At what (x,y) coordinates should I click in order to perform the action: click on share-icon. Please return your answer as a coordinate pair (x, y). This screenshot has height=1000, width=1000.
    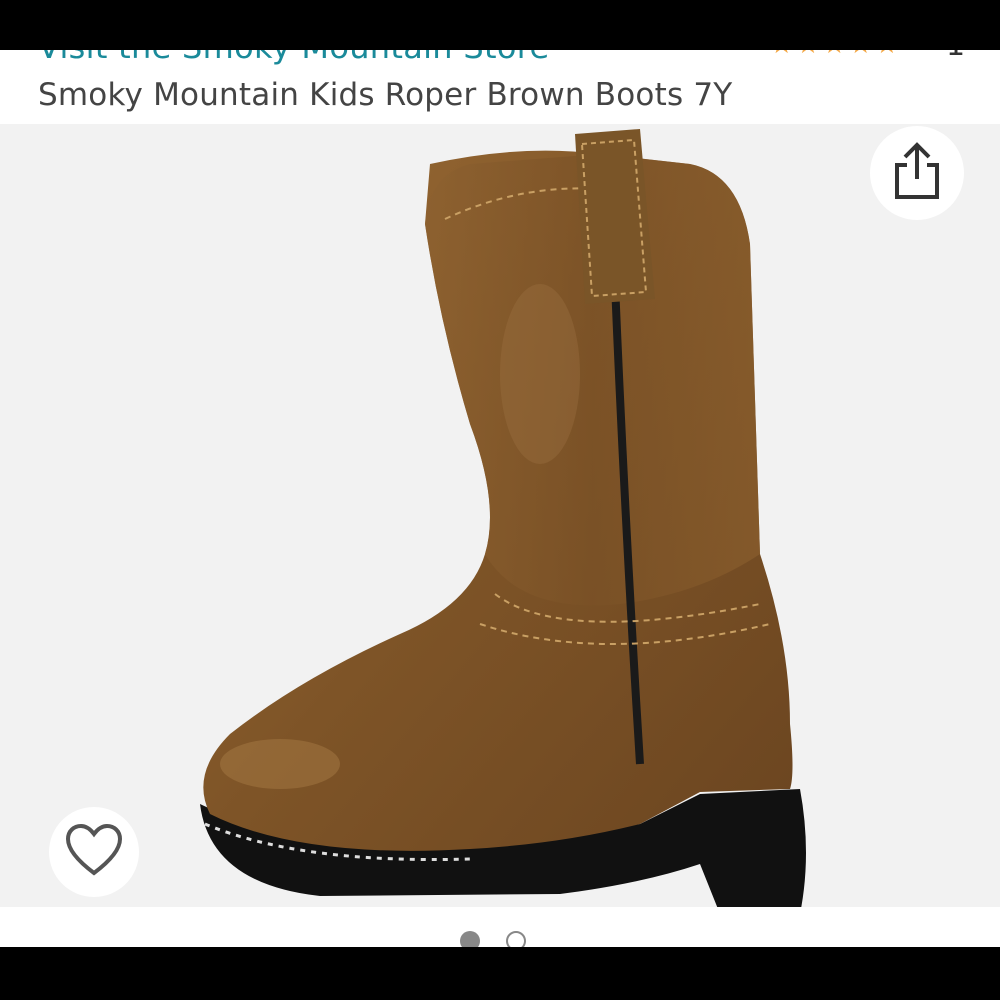
    Looking at the image, I should click on (917, 173).